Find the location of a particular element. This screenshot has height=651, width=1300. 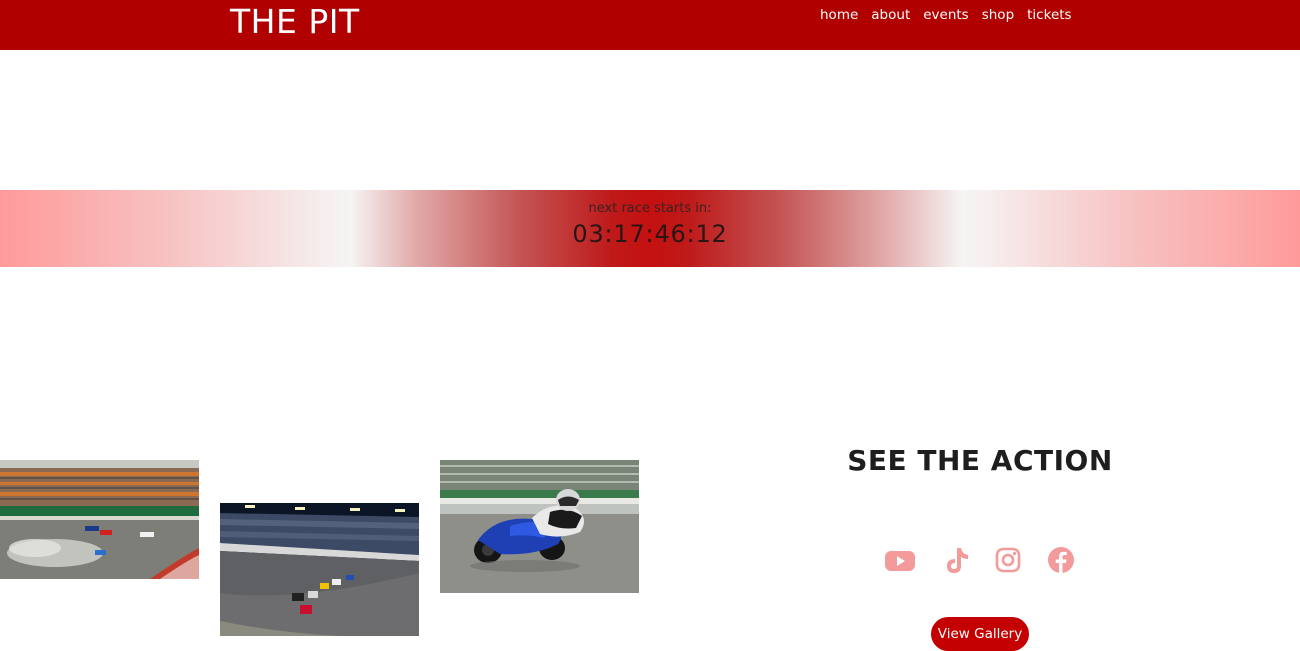

countdown-timer: 03:17:46:12 is located at coordinates (650, 234).